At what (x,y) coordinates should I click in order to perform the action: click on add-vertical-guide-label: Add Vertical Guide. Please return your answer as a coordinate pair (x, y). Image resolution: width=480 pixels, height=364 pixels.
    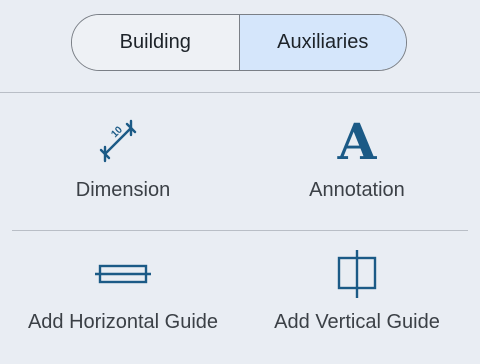
    Looking at the image, I should click on (357, 322).